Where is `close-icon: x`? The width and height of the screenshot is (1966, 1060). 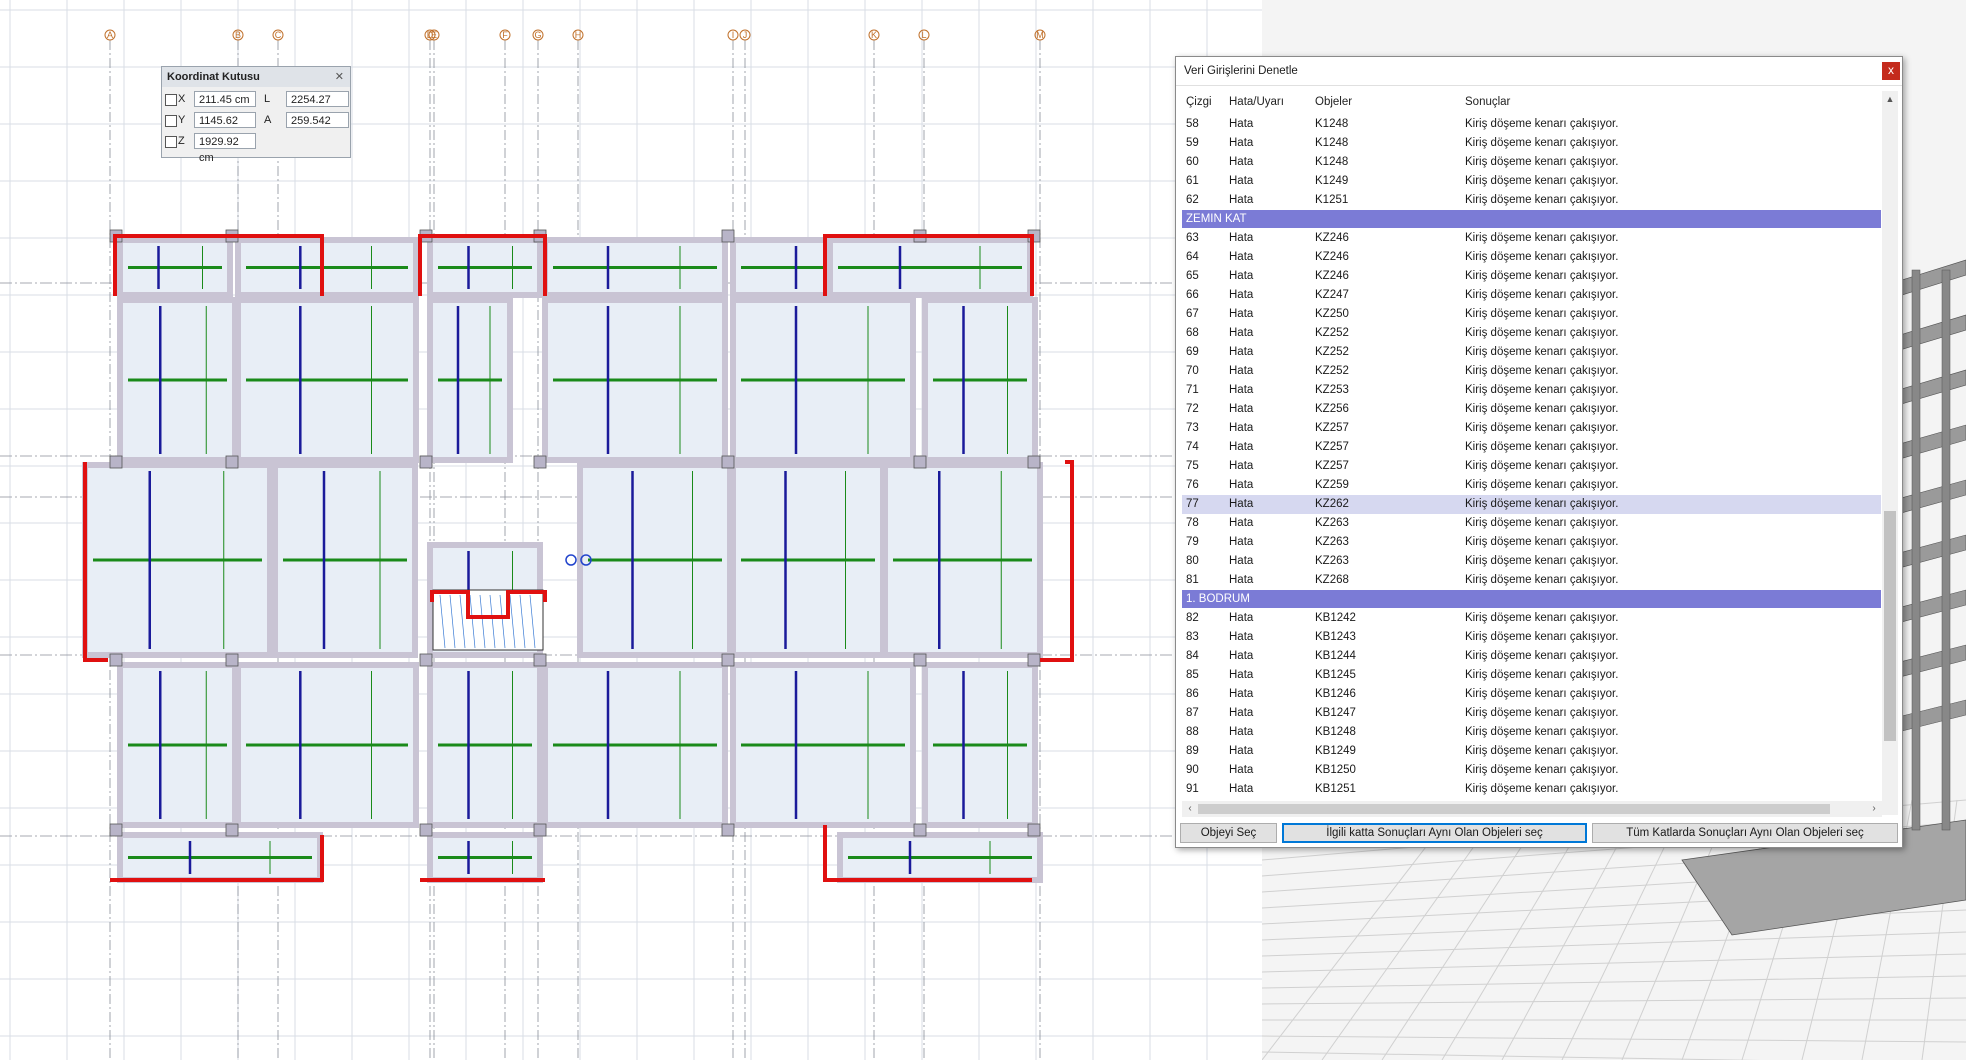
close-icon: x is located at coordinates (1891, 71).